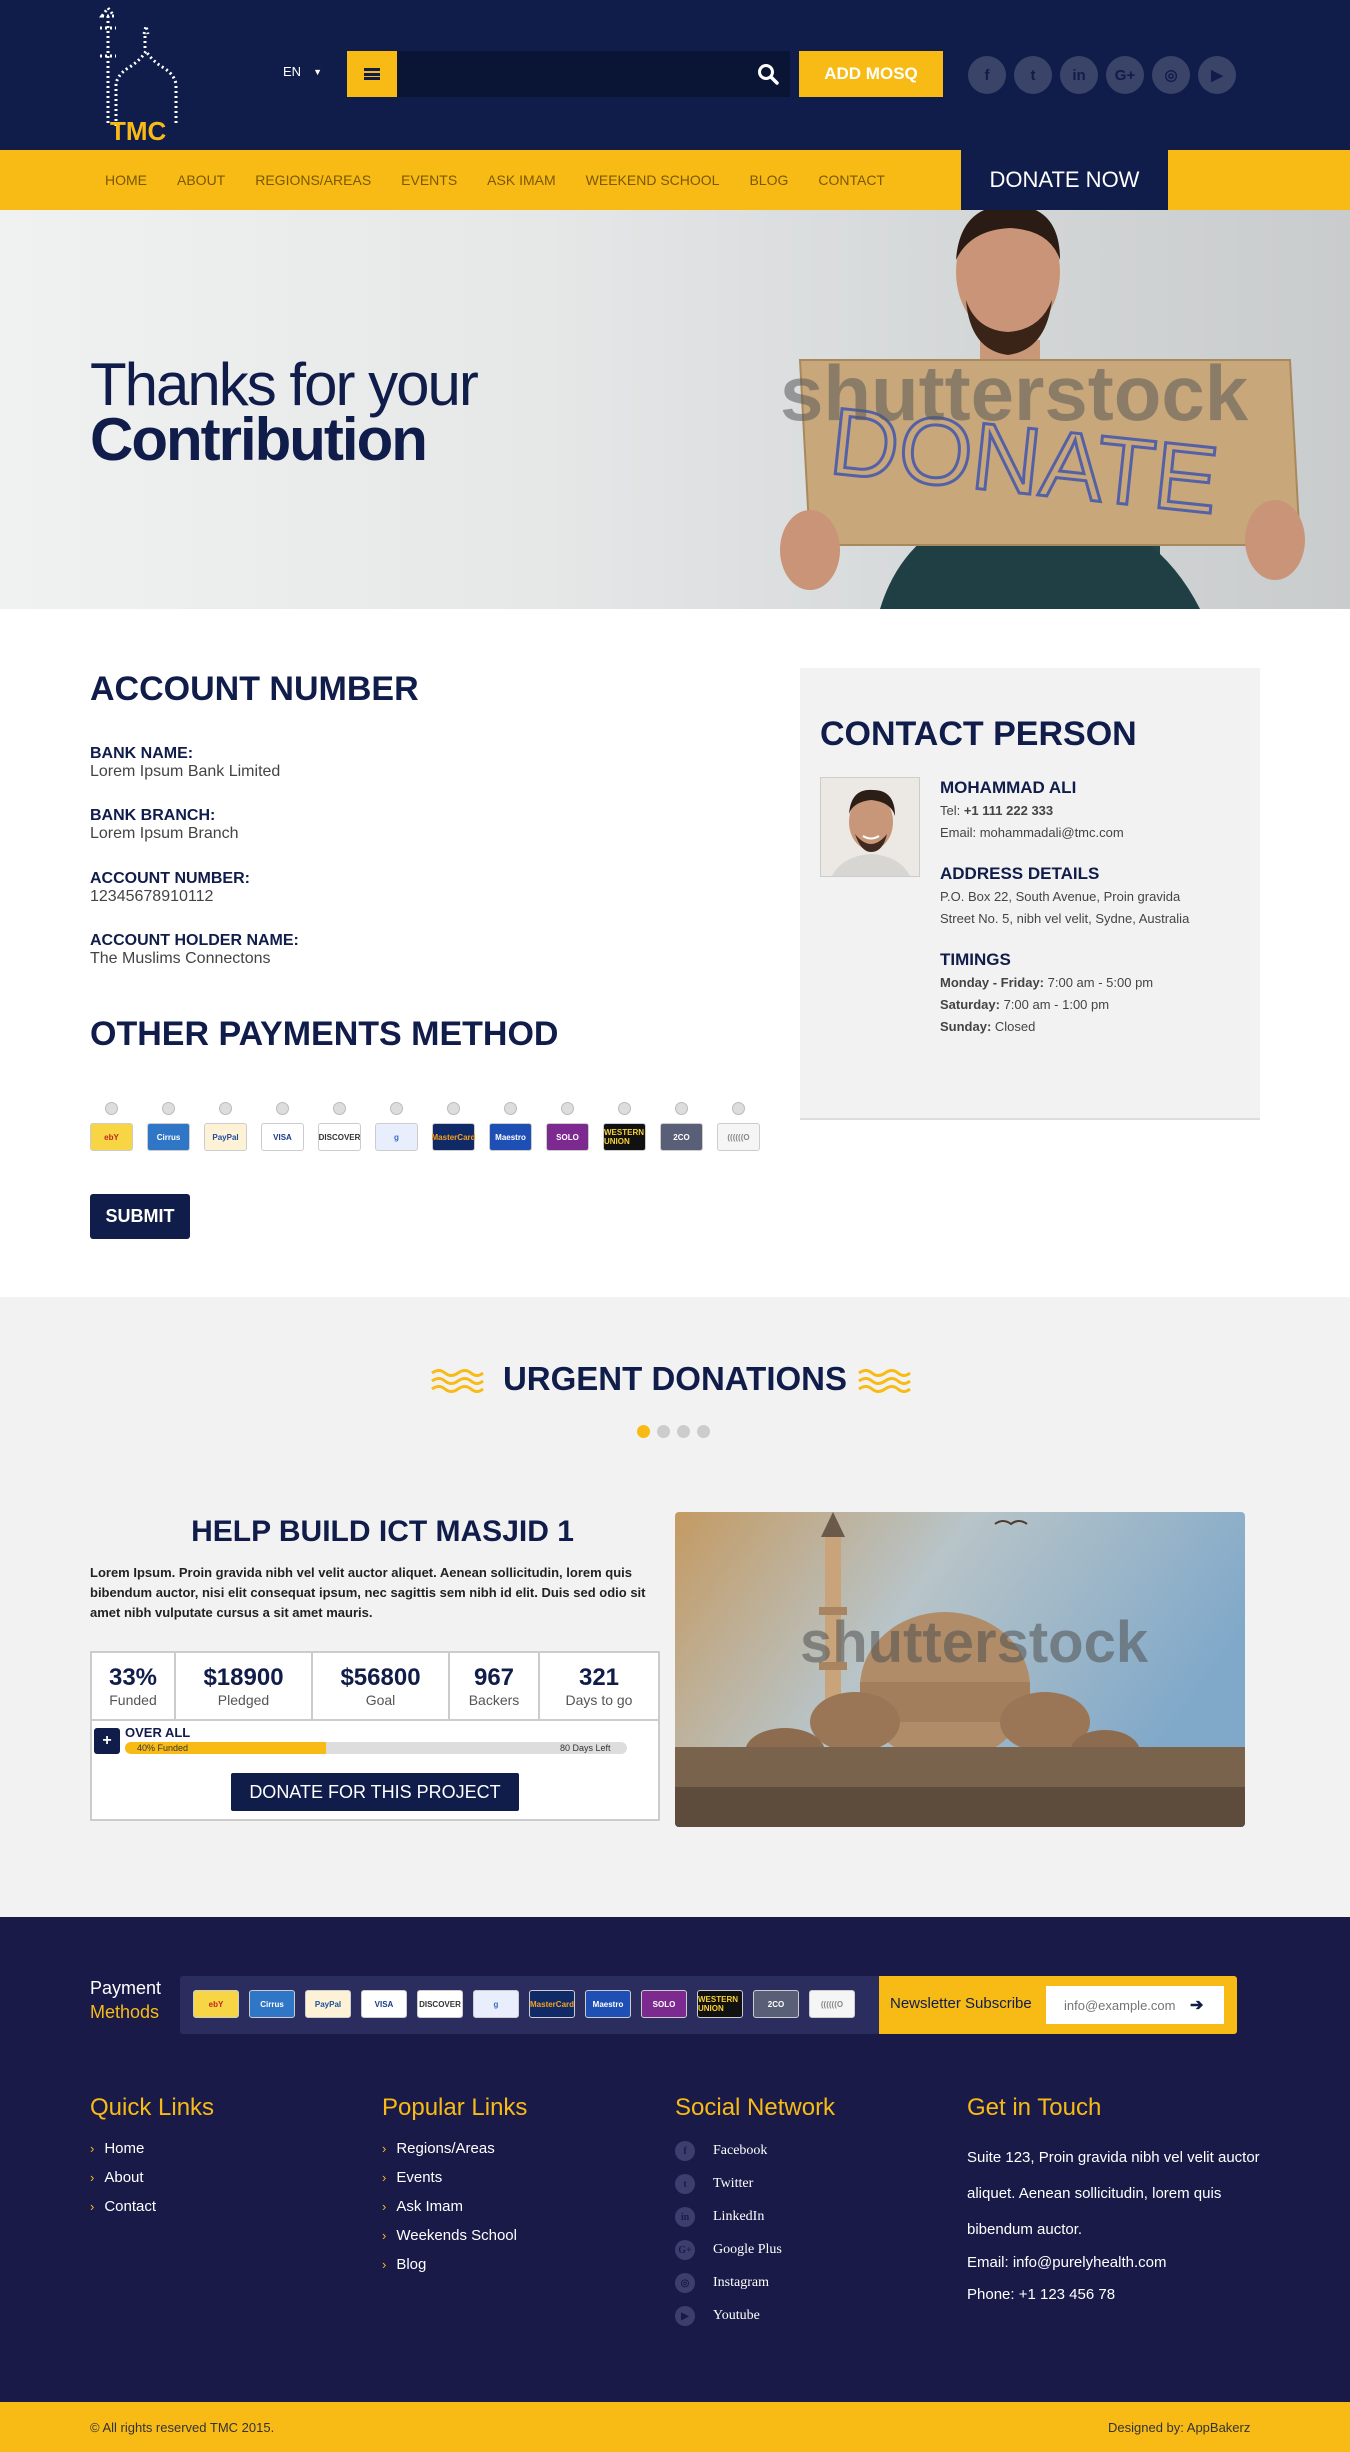 Image resolution: width=1350 pixels, height=2452 pixels. What do you see at coordinates (1064, 180) in the screenshot?
I see `donate-now-button: DONATE NOW` at bounding box center [1064, 180].